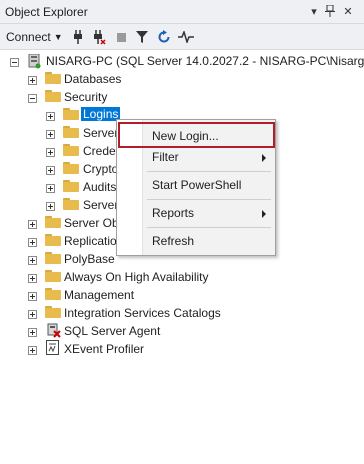 This screenshot has width=364, height=464. I want to click on filter-icon, so click(142, 37).